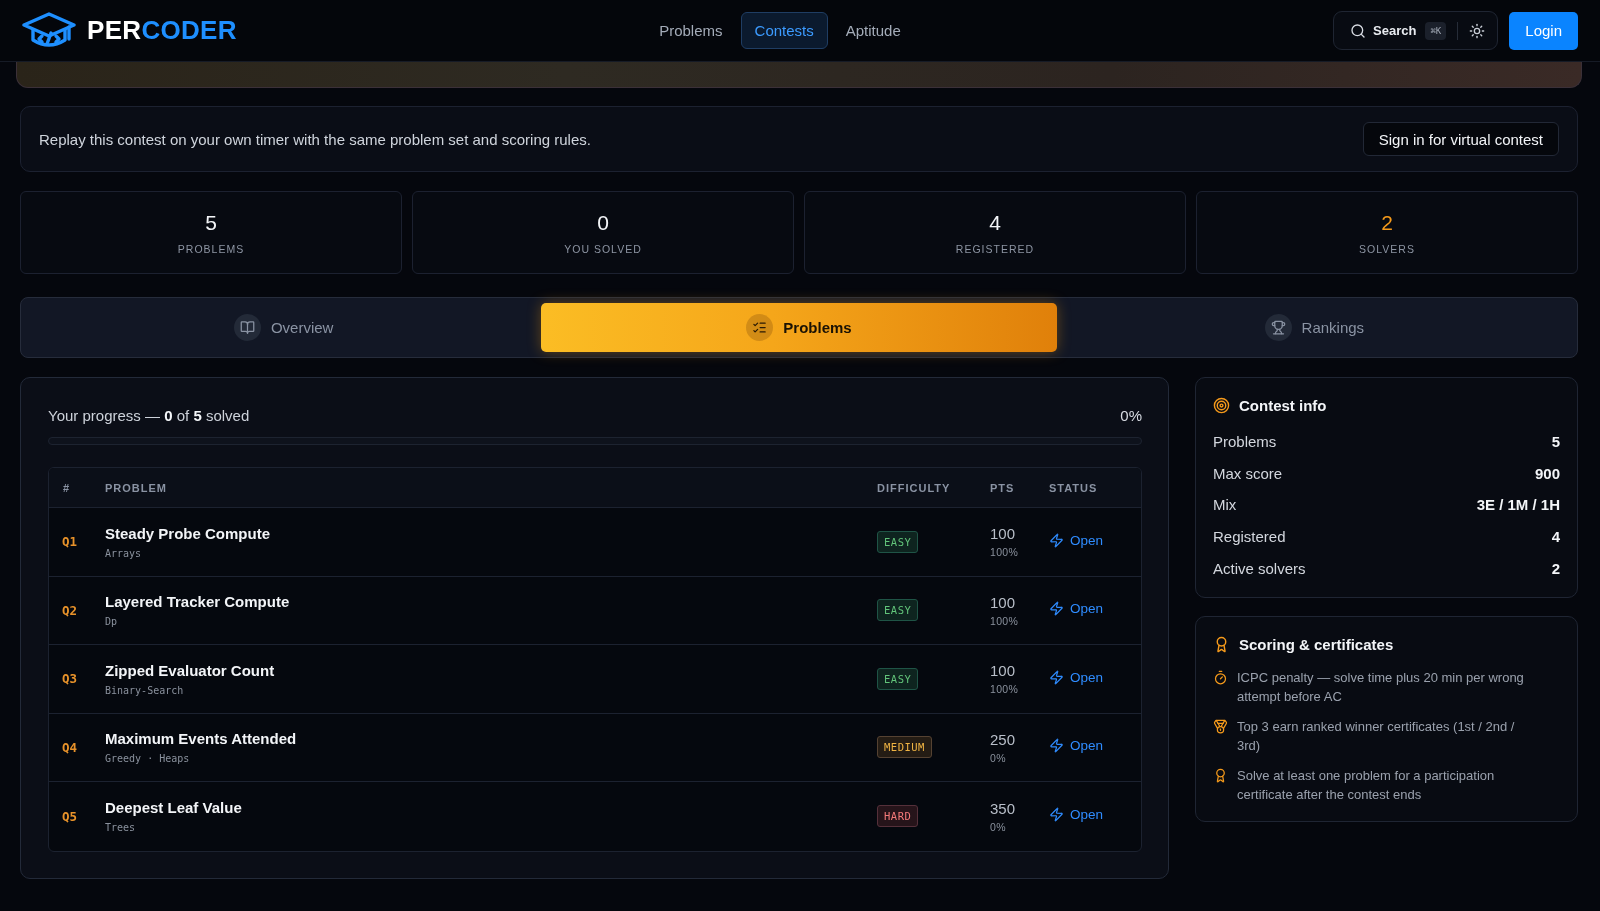 This screenshot has height=911, width=1600. I want to click on problem-tags: Arrays, so click(123, 553).